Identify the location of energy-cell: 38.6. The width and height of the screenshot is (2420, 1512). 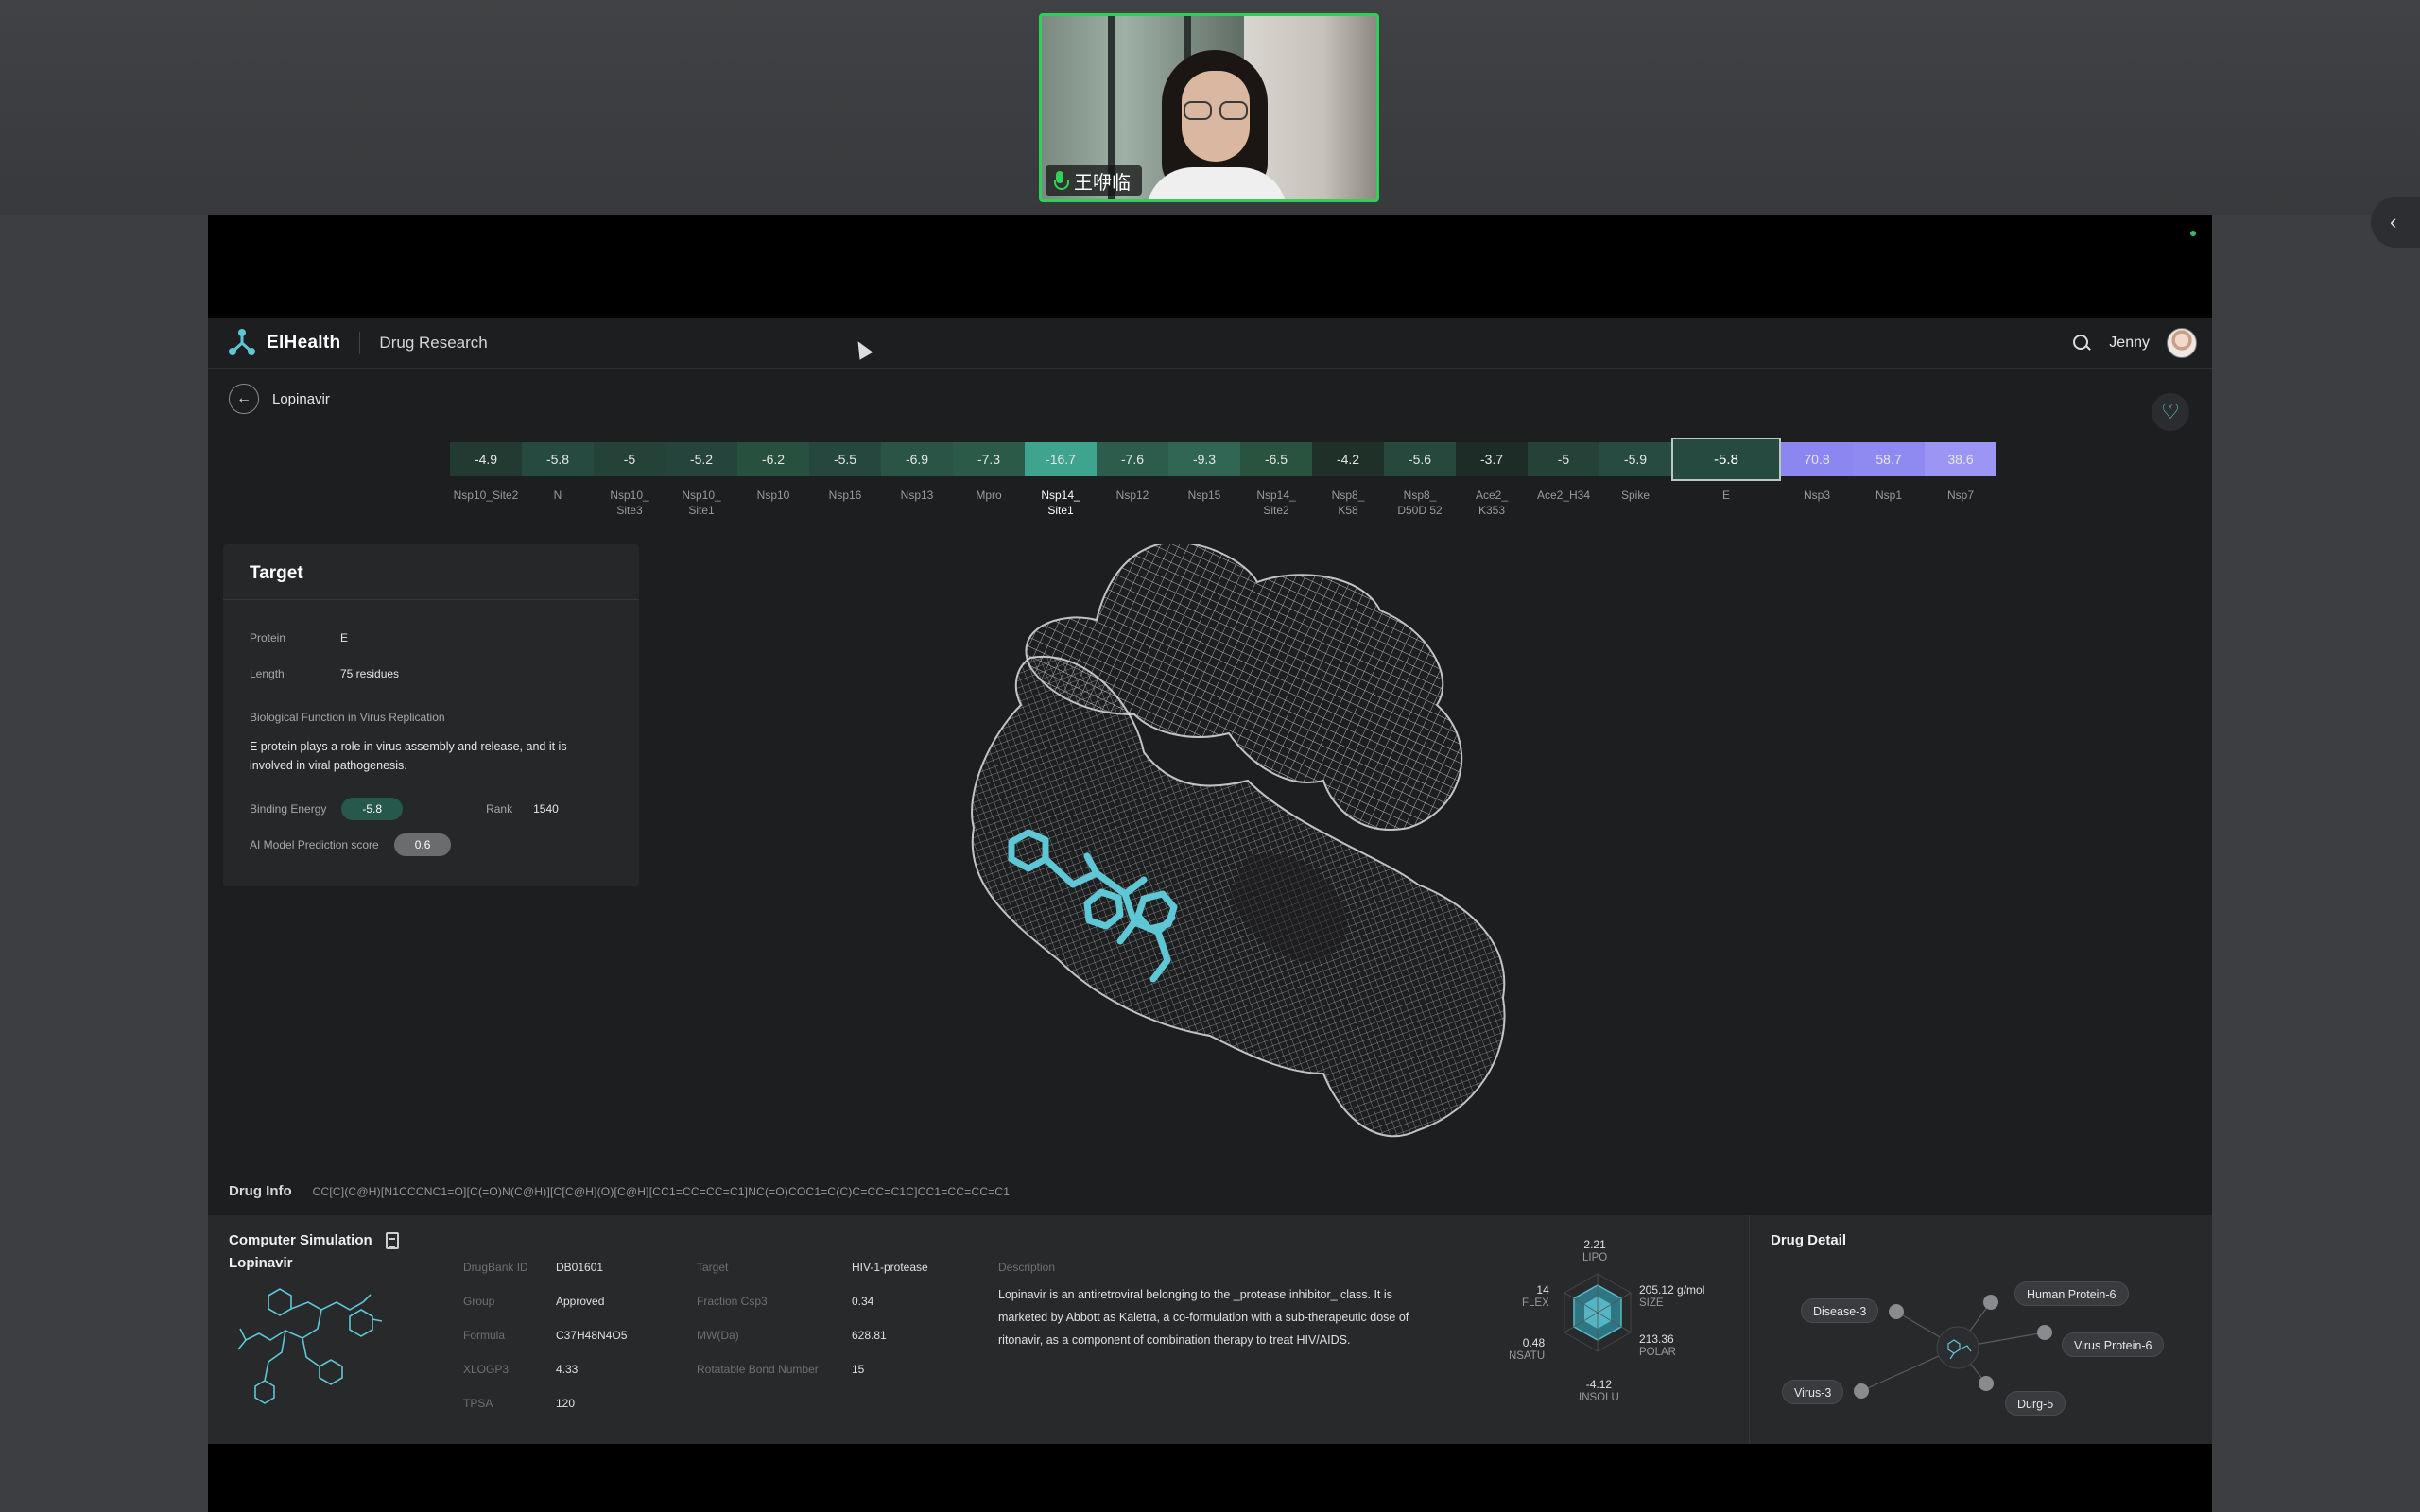
(1961, 459).